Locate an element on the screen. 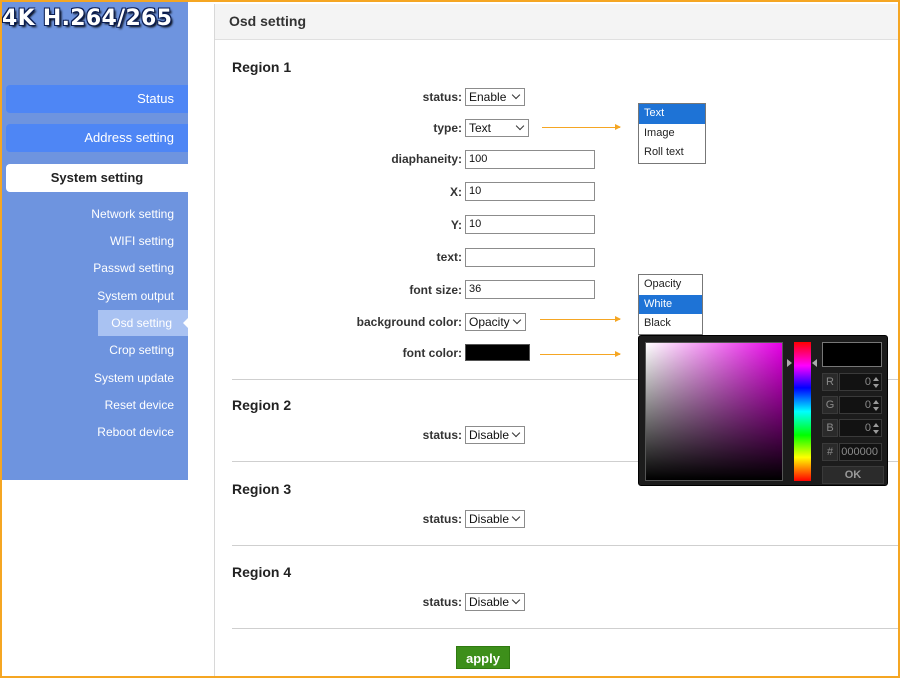 This screenshot has height=678, width=900. bg-color-select: Opacity is located at coordinates (495, 322).